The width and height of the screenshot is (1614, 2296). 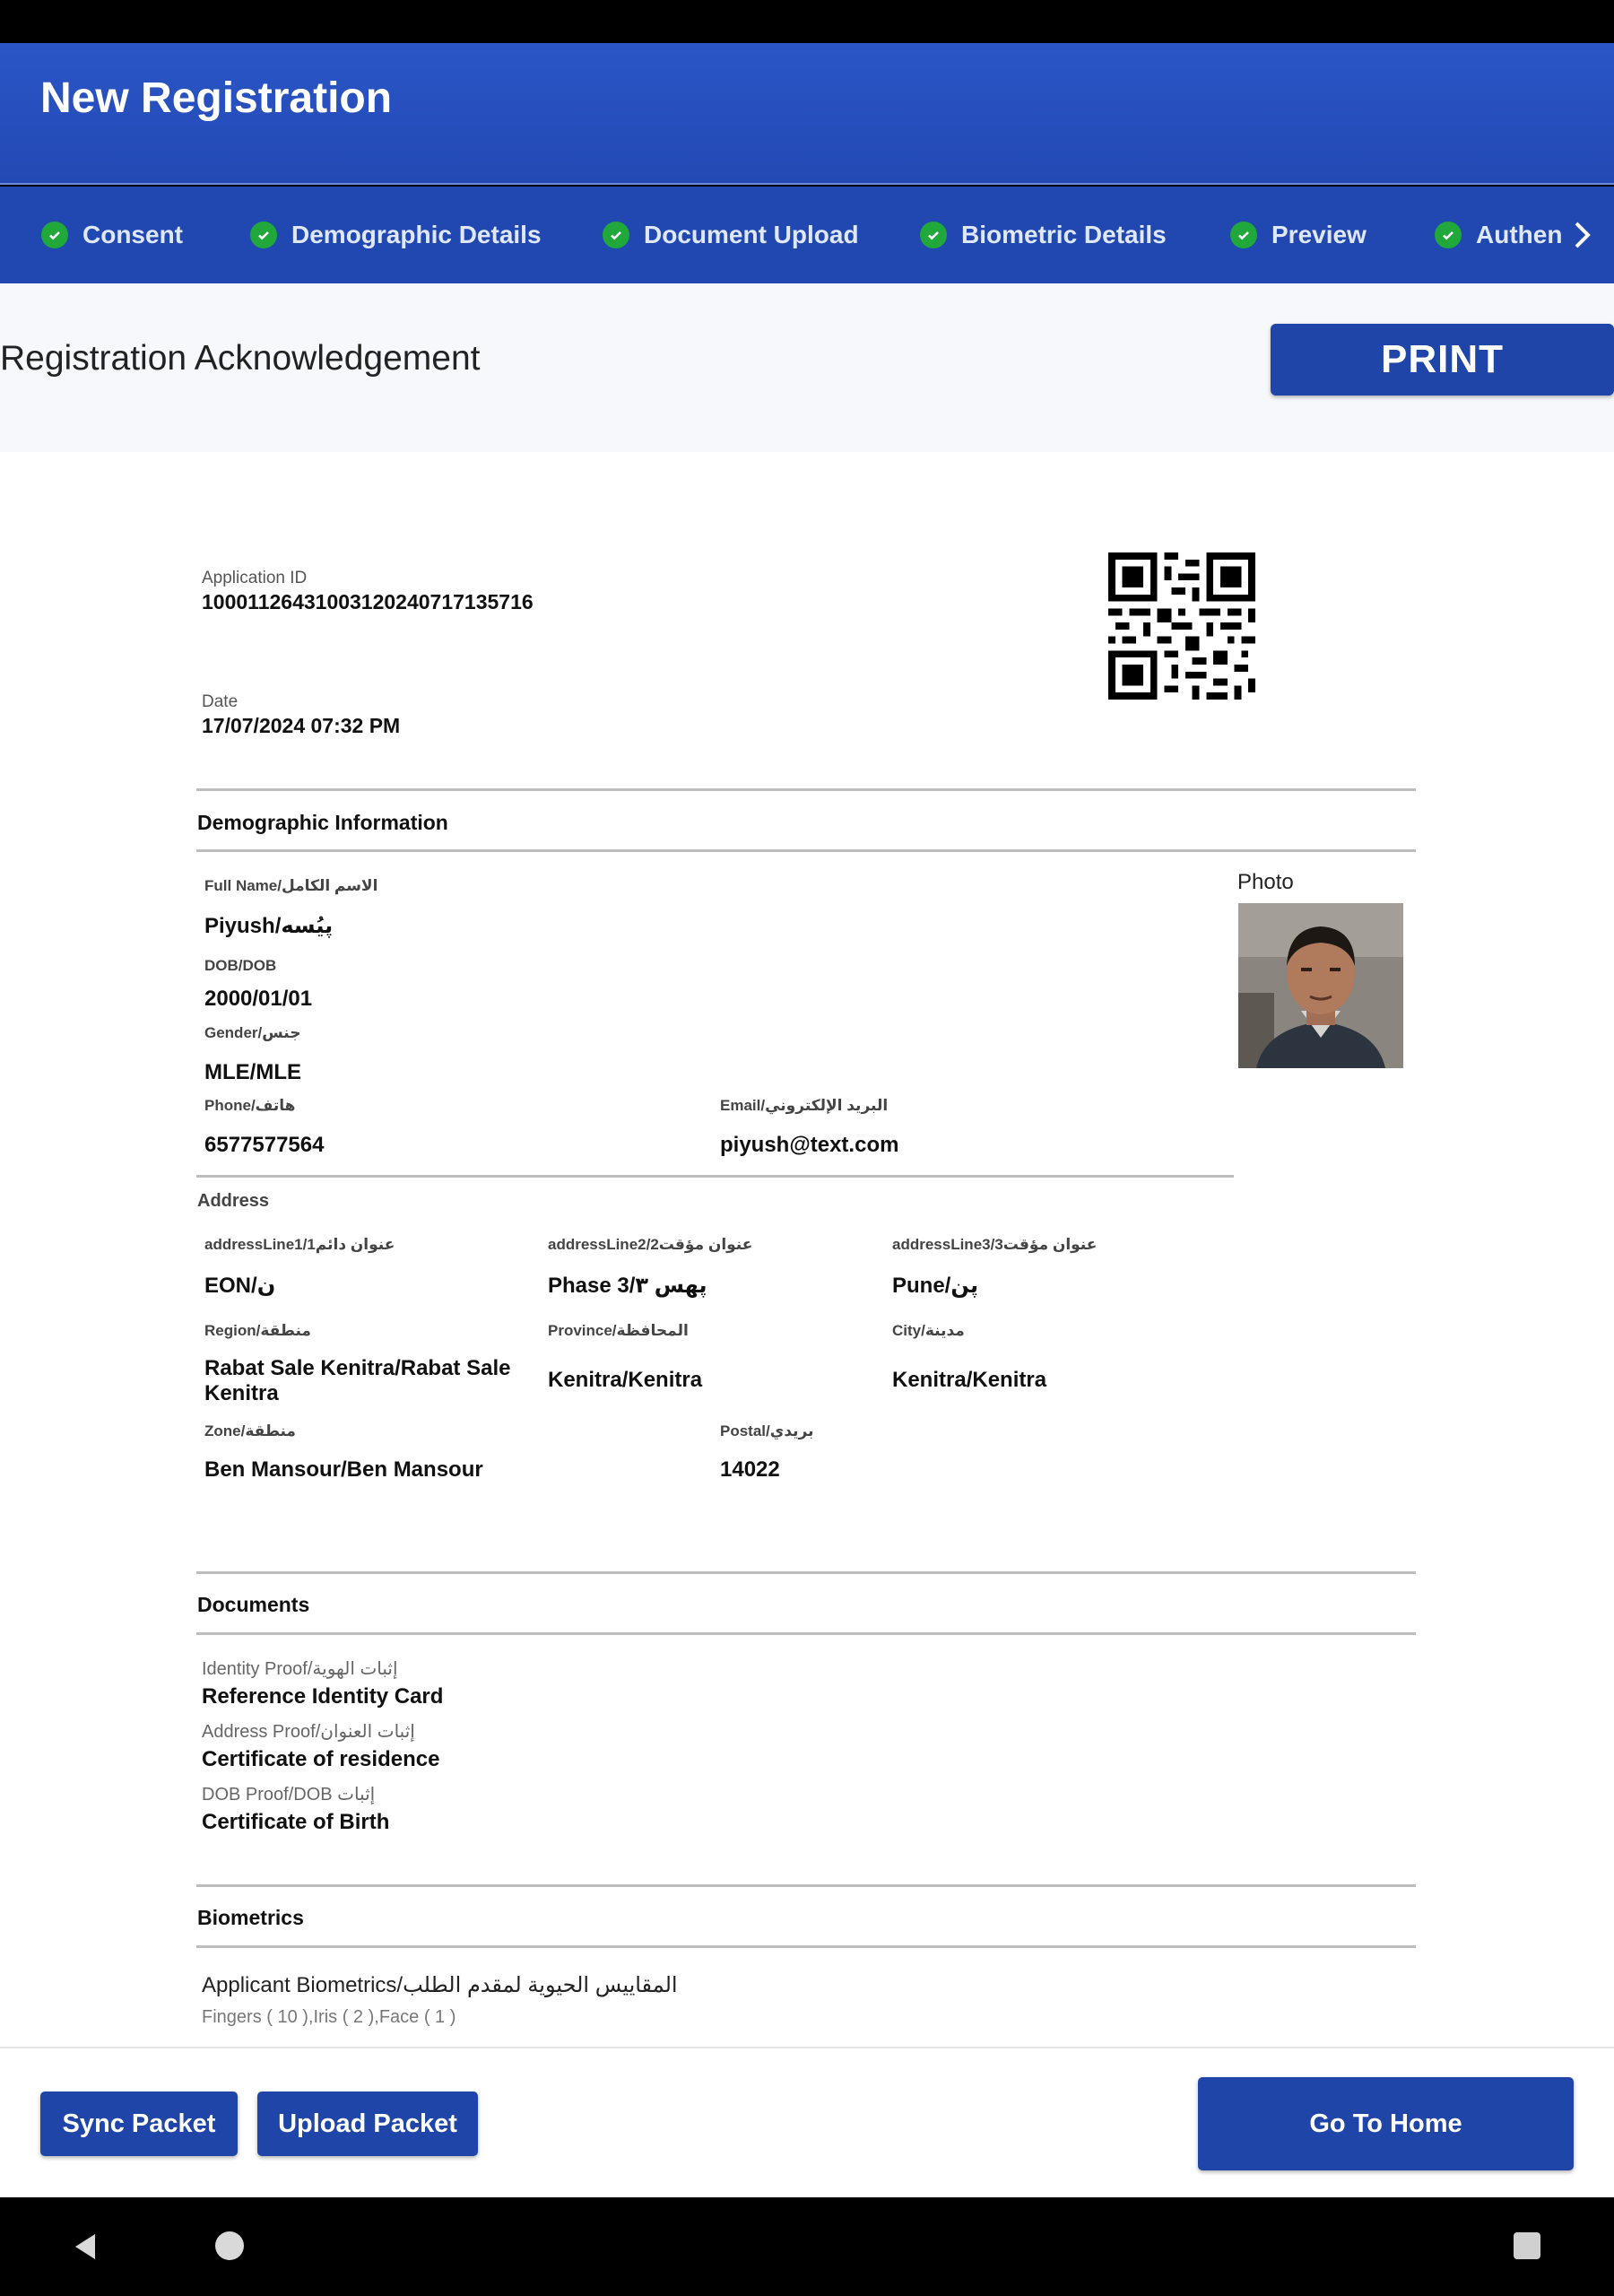 What do you see at coordinates (625, 1380) in the screenshot?
I see `province-value: Kenitra/Kenitra` at bounding box center [625, 1380].